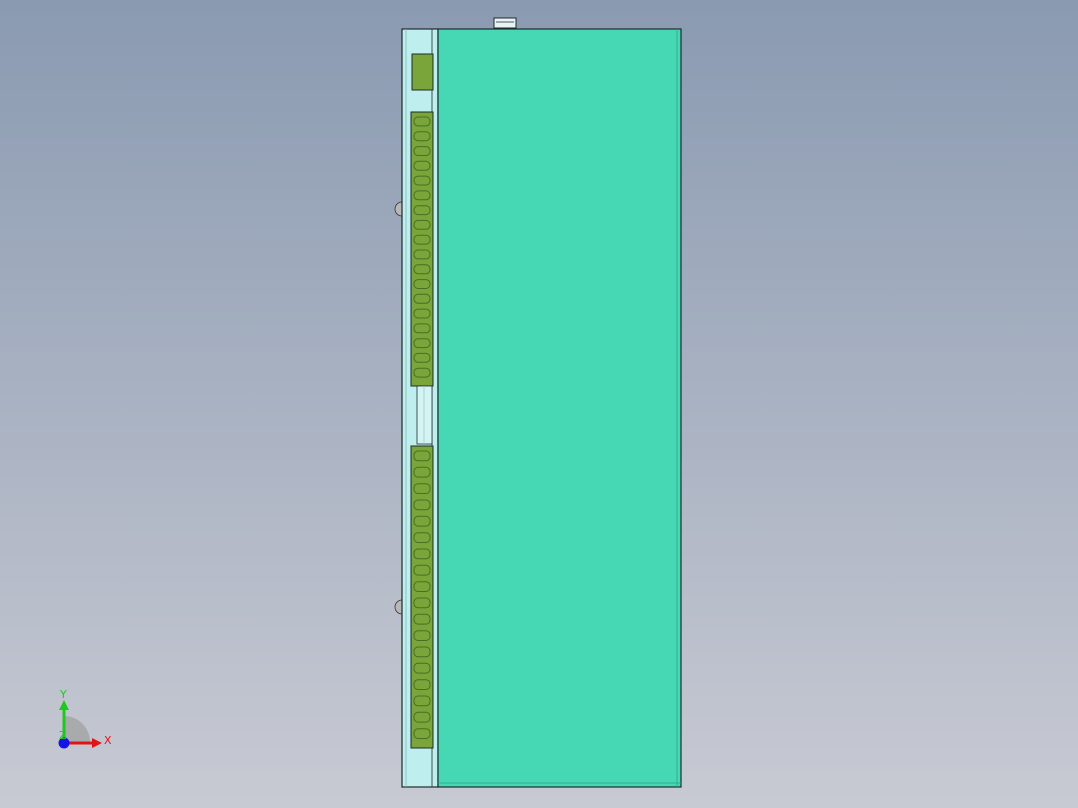 This screenshot has width=1078, height=808. I want to click on axis-triad: Y X Z, so click(85, 718).